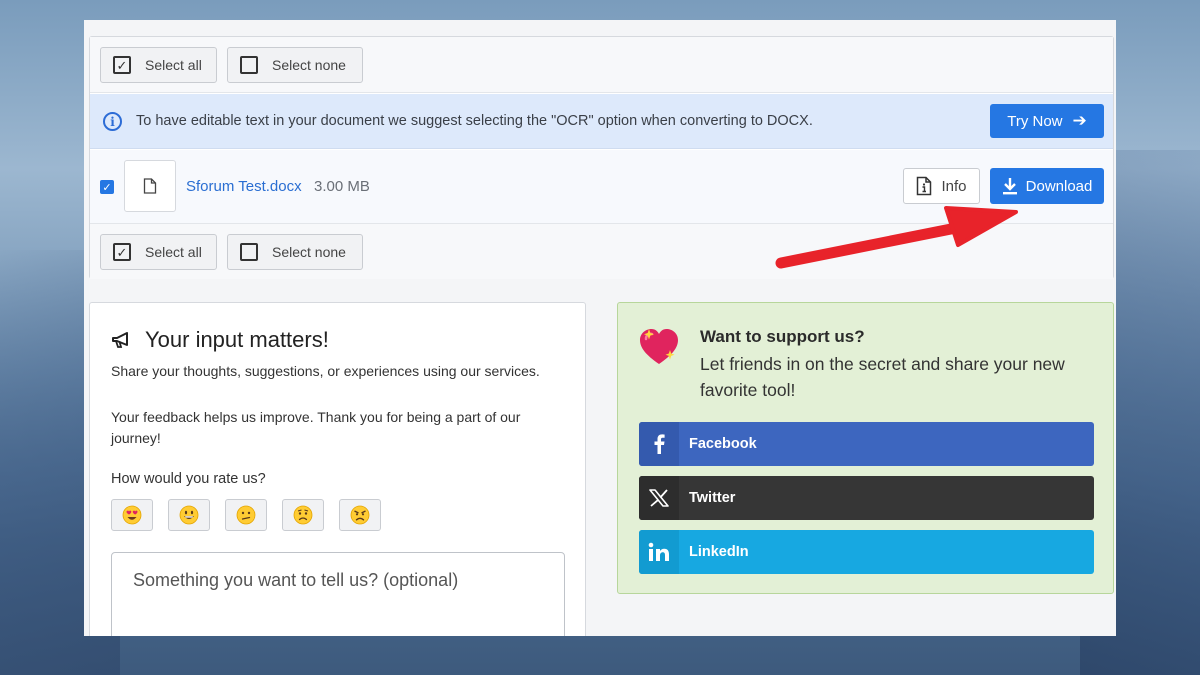 This screenshot has width=1200, height=675. What do you see at coordinates (601, 65) in the screenshot?
I see `selection-toolbar-top: ✓ Select all Select none` at bounding box center [601, 65].